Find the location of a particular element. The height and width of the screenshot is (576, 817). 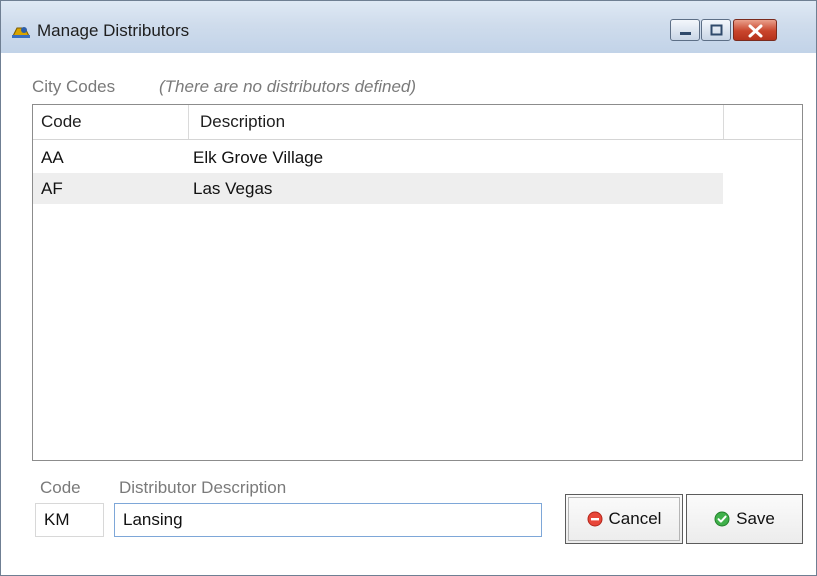

save-button-label: Save is located at coordinates (755, 518).